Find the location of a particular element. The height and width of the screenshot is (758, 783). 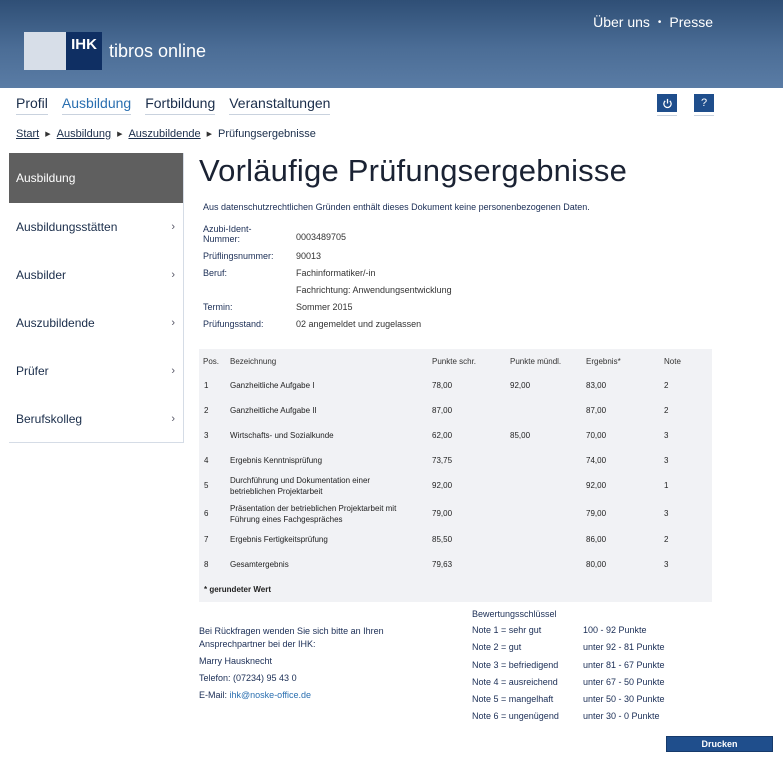

grading-key-title: Bewertungsschlüssel is located at coordinates (514, 614).